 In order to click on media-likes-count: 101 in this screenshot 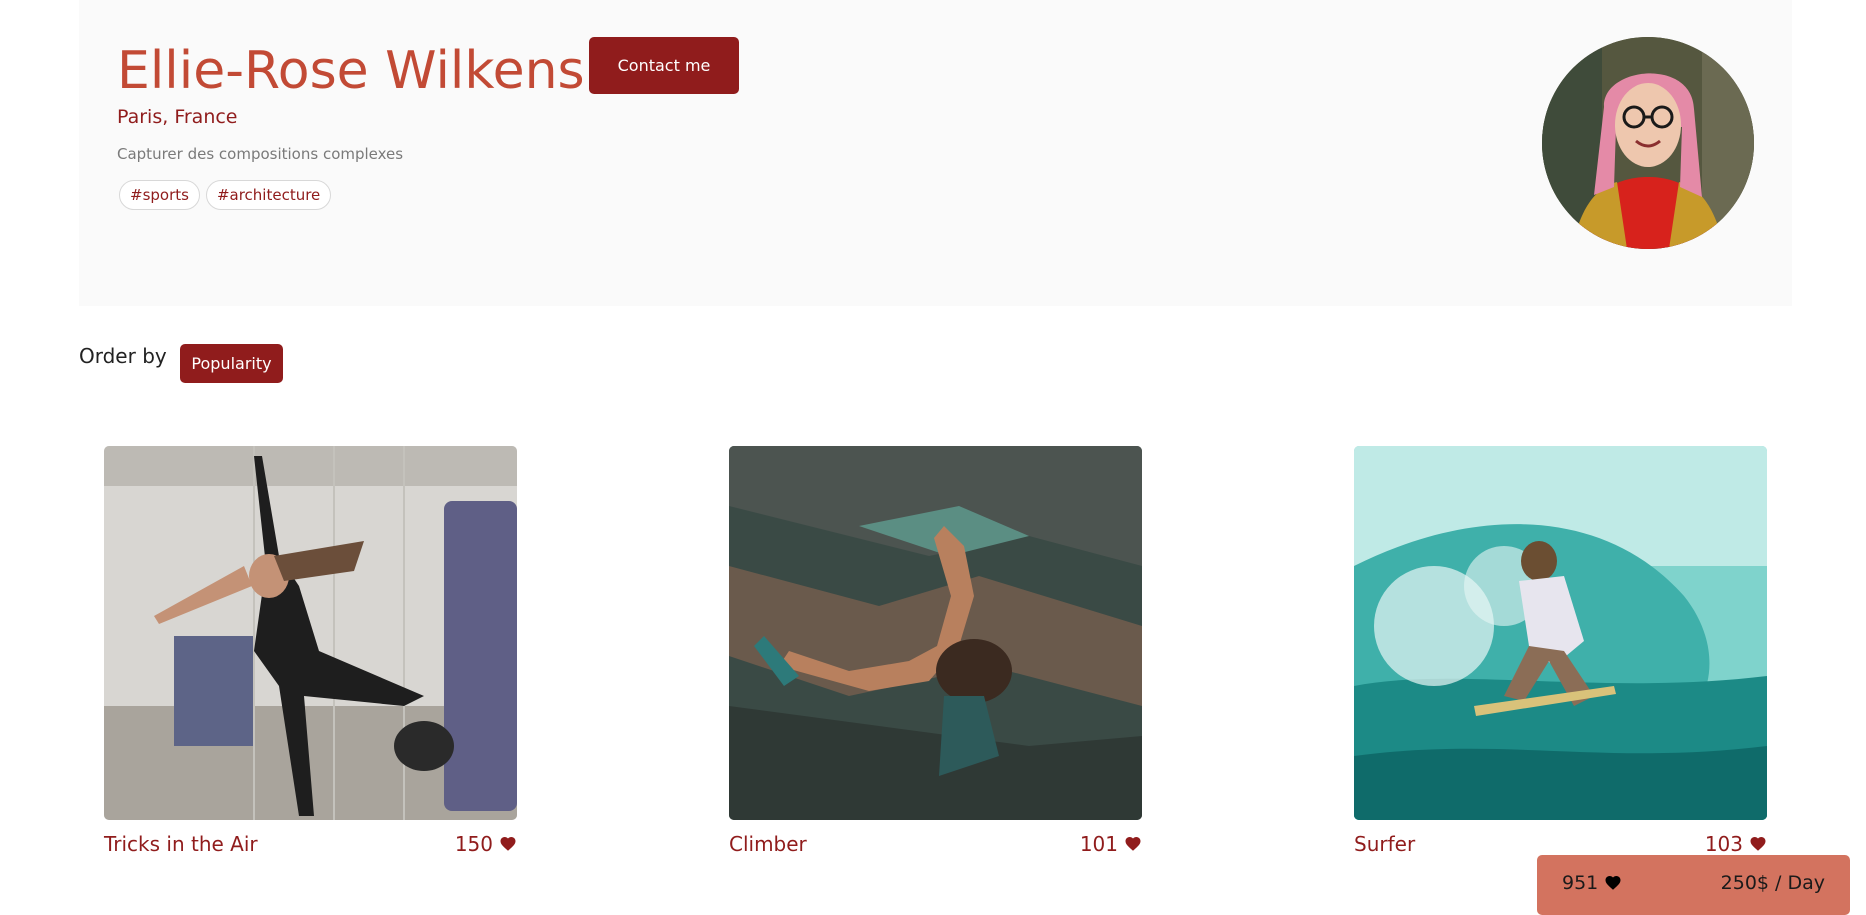, I will do `click(1098, 844)`.